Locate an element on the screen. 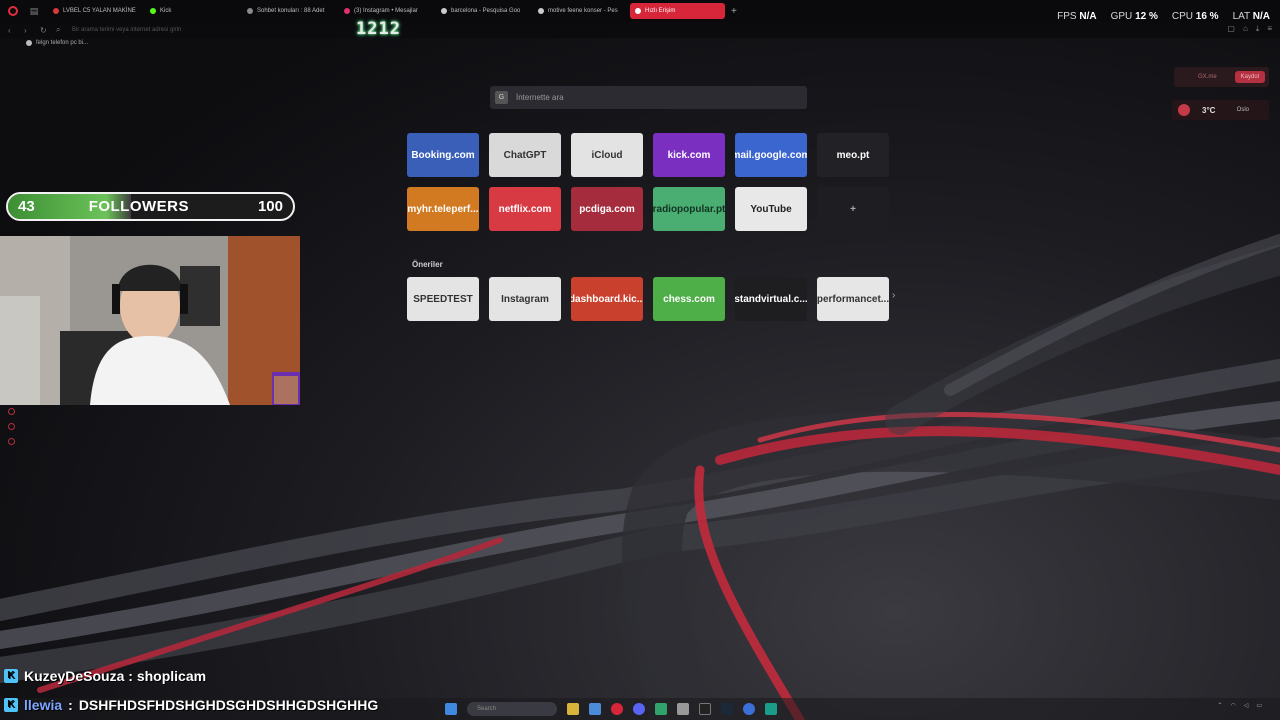 The width and height of the screenshot is (1280, 720). terminal-icon is located at coordinates (705, 709).